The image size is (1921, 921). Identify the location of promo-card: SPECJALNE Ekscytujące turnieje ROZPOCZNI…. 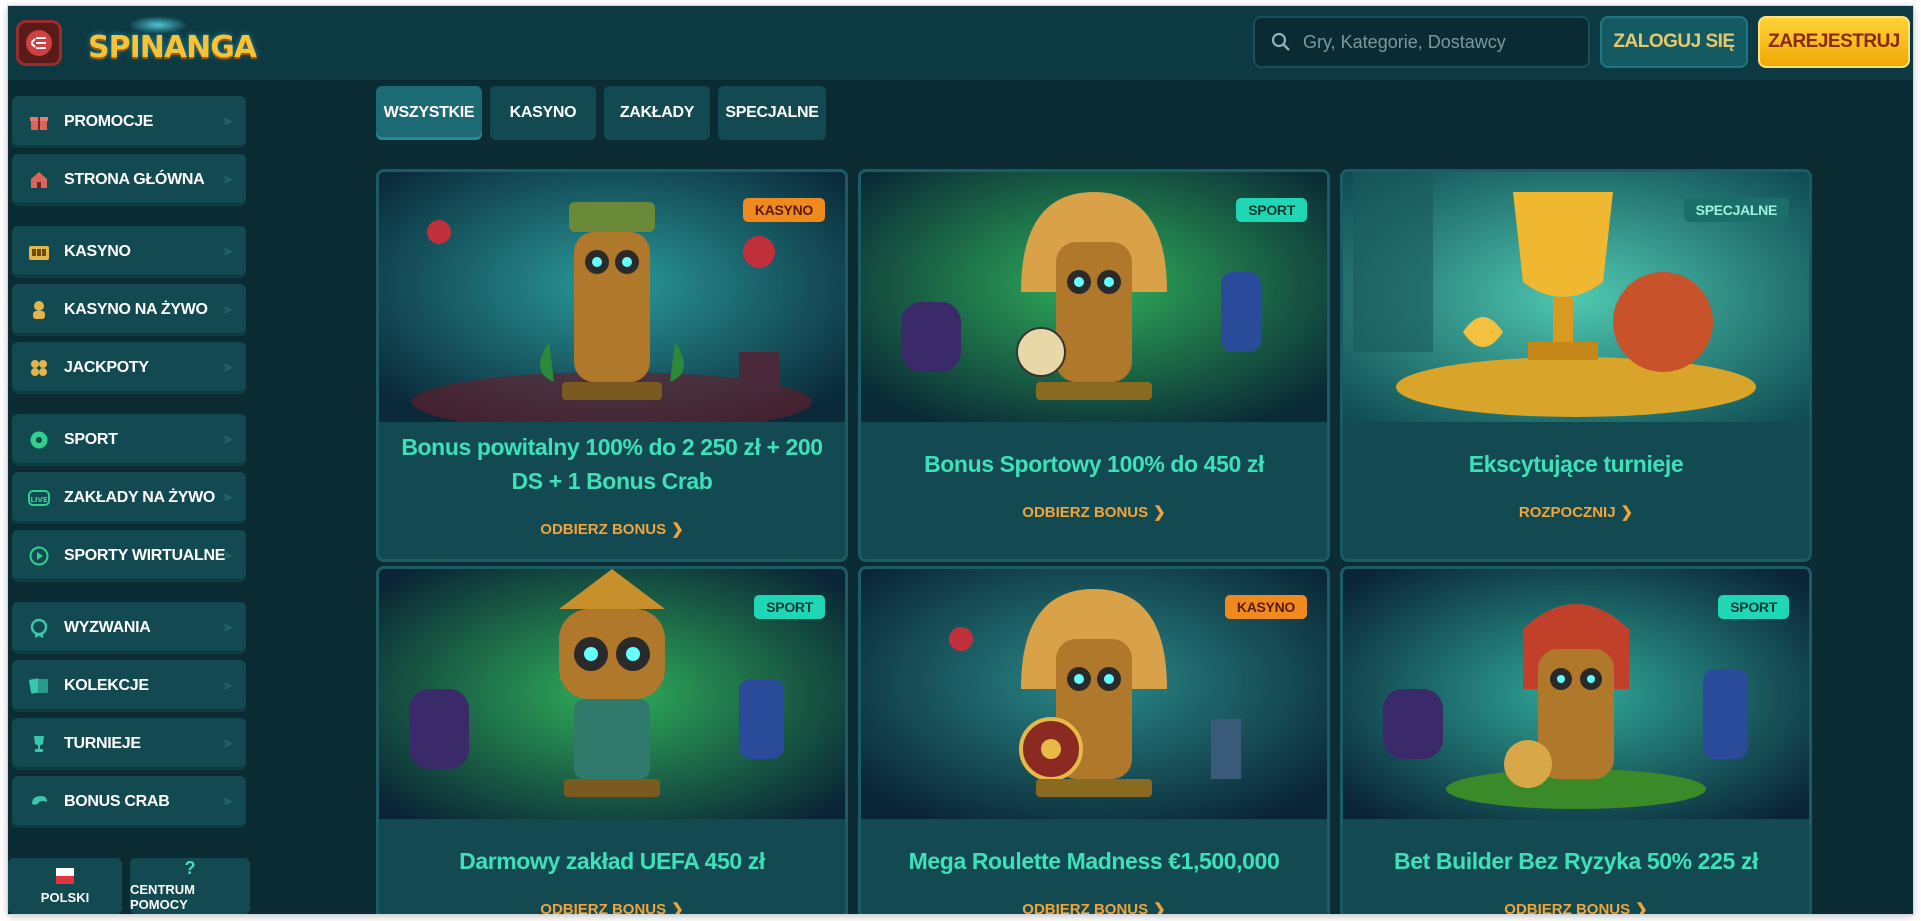
(1576, 365).